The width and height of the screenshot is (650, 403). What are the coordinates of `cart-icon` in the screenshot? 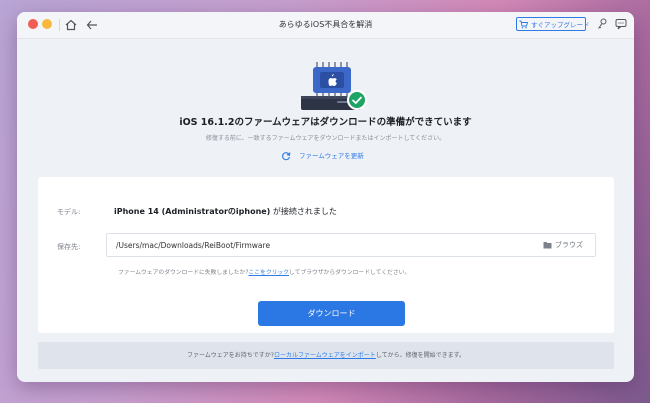 It's located at (523, 24).